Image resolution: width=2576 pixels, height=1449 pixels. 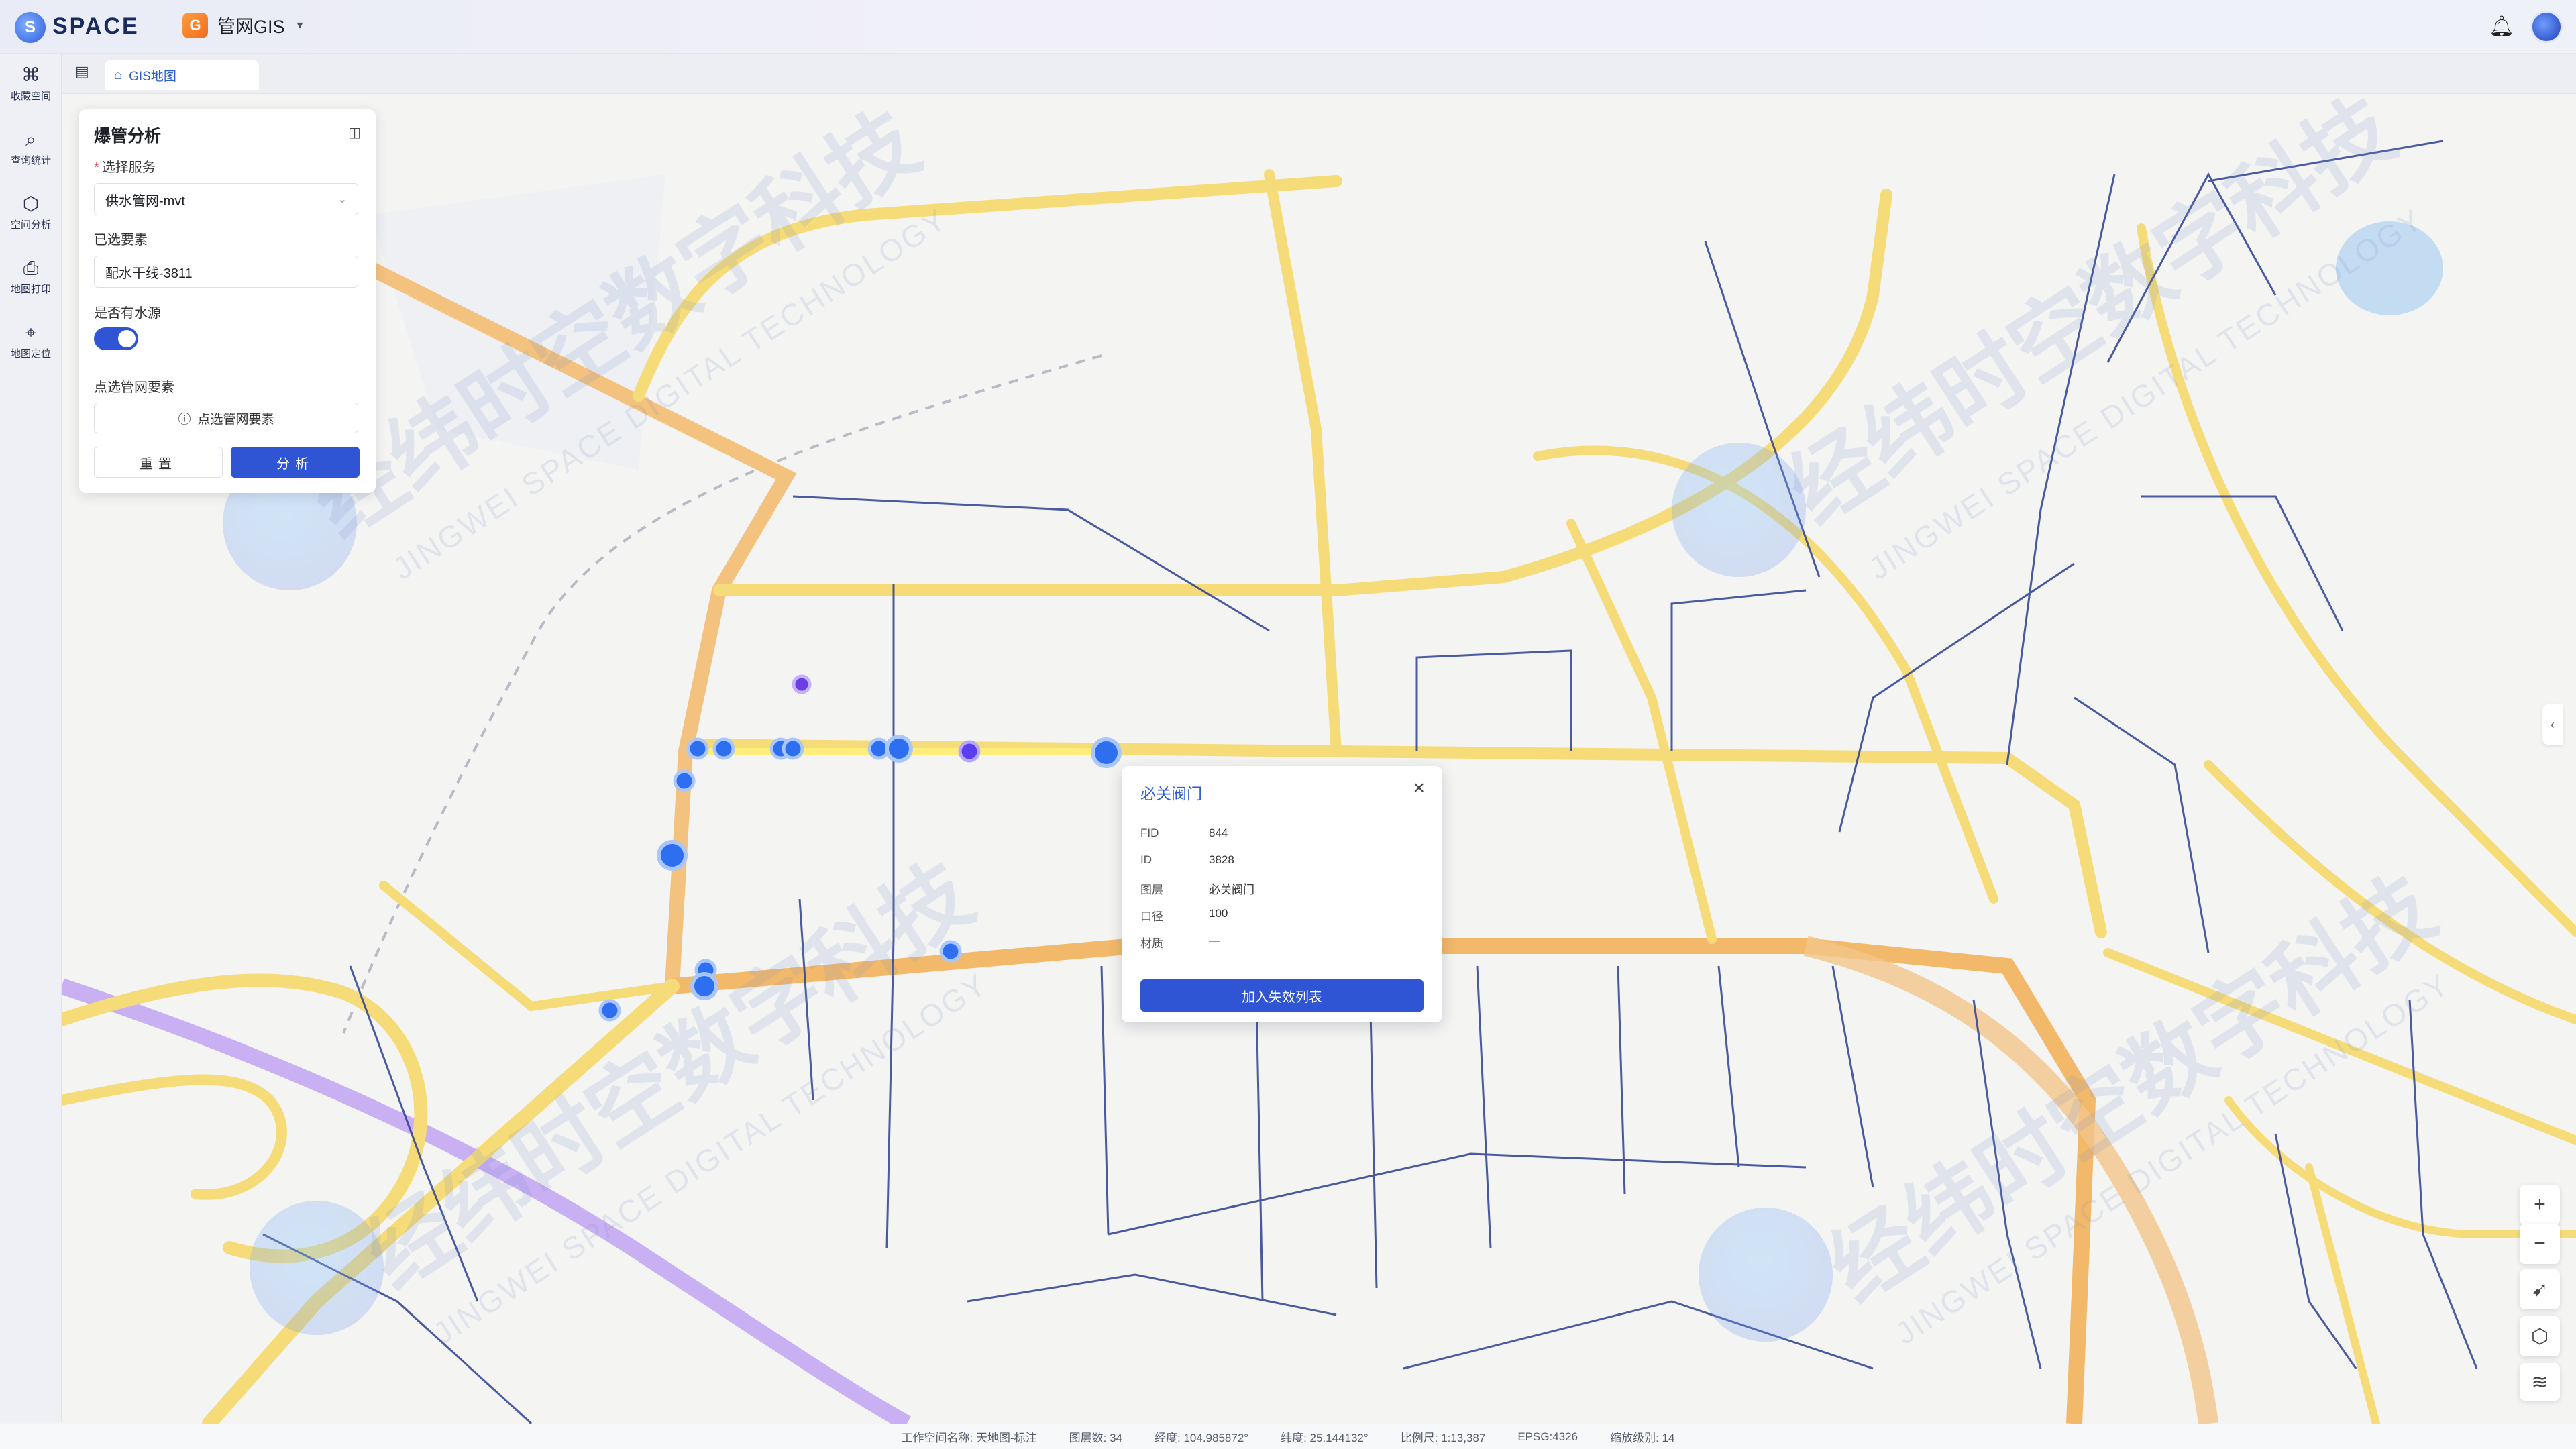 What do you see at coordinates (184, 419) in the screenshot?
I see `info-icon: ⓘ` at bounding box center [184, 419].